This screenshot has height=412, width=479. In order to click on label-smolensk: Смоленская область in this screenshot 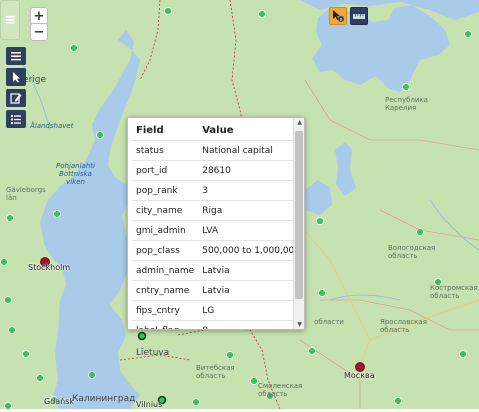, I will do `click(280, 390)`.